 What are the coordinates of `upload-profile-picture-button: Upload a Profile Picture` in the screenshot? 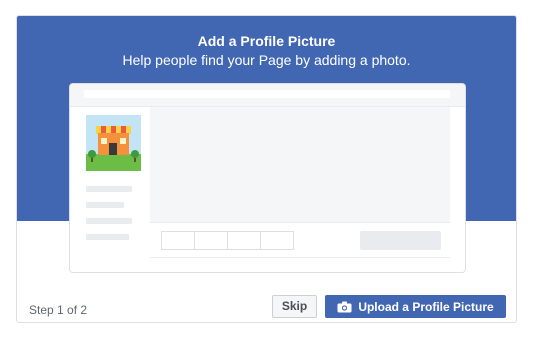 It's located at (415, 306).